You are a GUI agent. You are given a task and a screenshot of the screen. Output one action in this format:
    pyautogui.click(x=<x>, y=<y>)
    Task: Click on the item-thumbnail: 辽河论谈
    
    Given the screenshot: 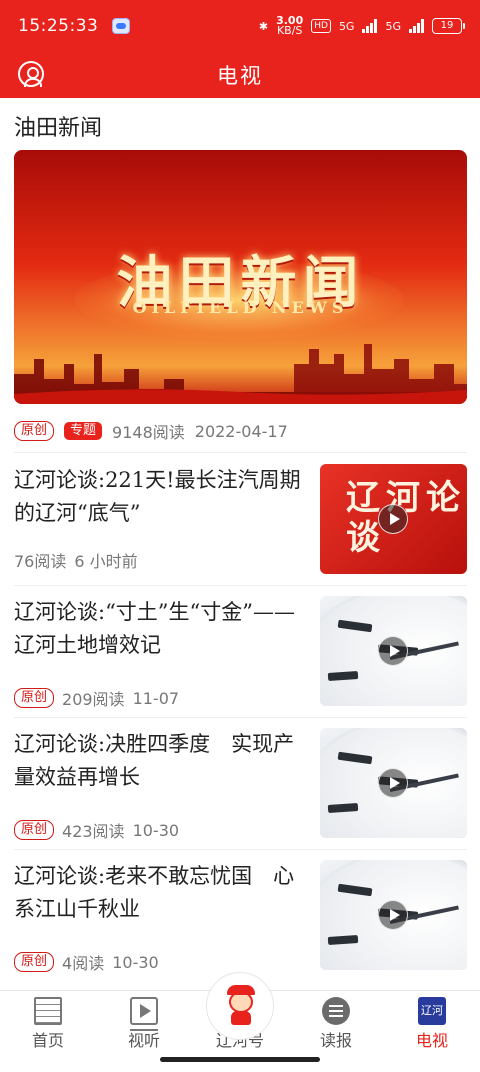 What is the action you would take?
    pyautogui.click(x=393, y=519)
    